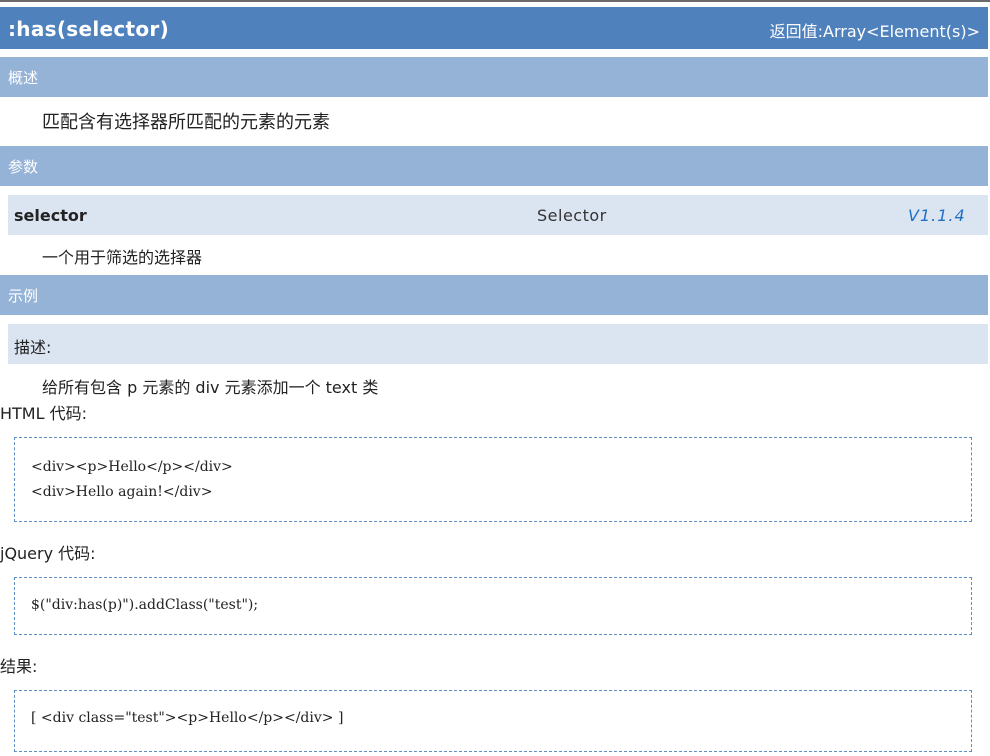  I want to click on top-border, so click(495, 2).